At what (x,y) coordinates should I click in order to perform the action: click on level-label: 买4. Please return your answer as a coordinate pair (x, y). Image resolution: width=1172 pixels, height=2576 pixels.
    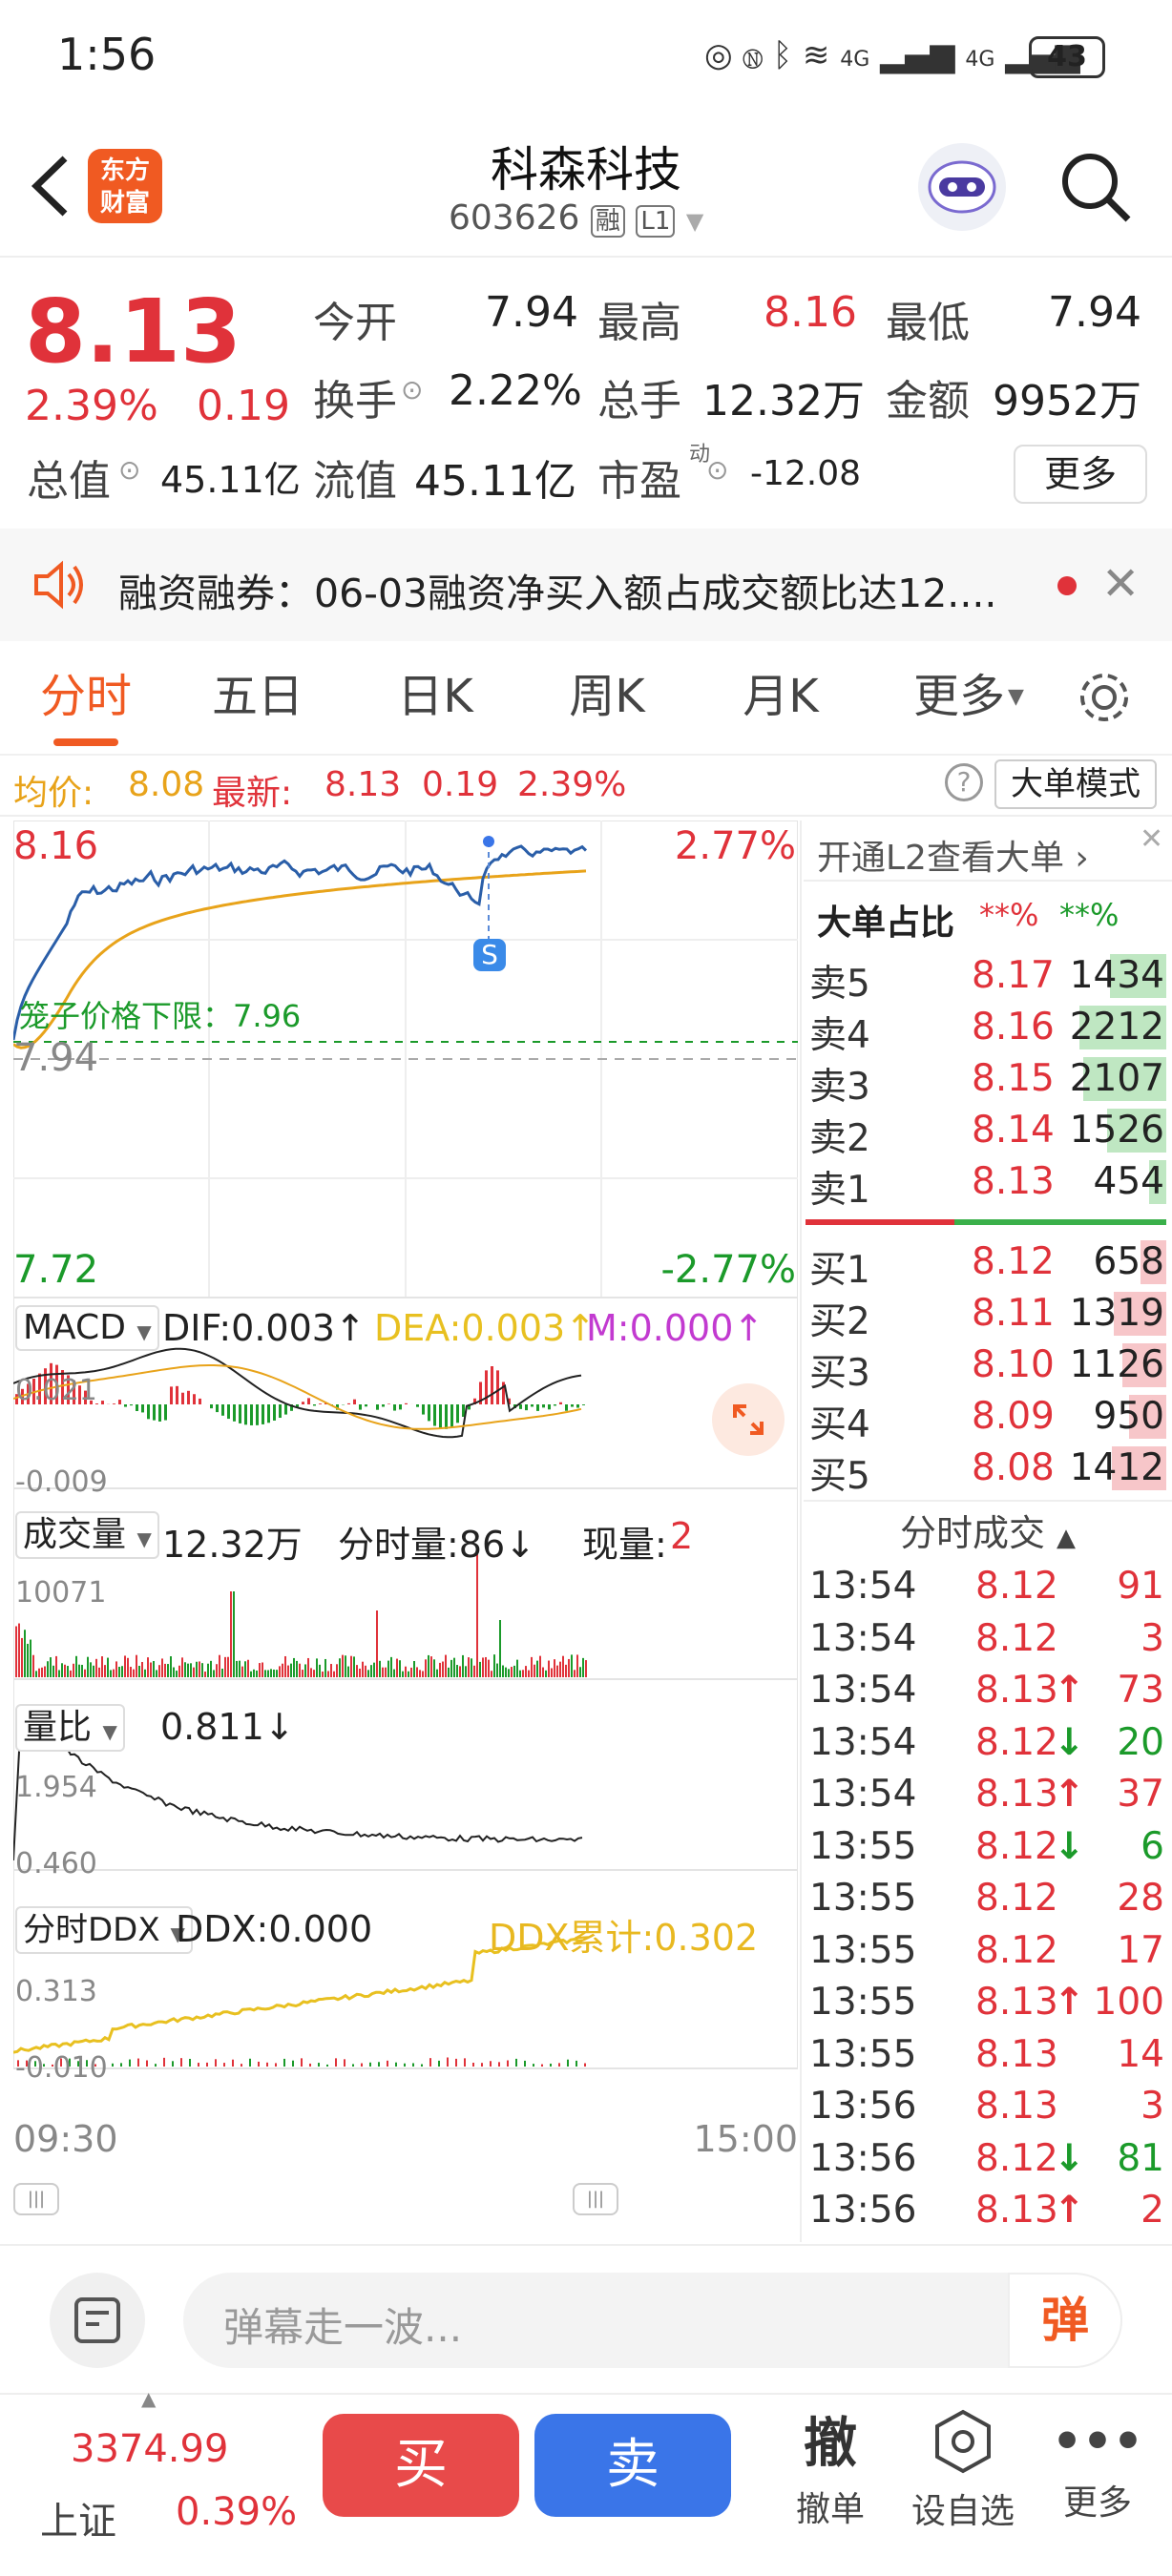
    Looking at the image, I should click on (839, 1424).